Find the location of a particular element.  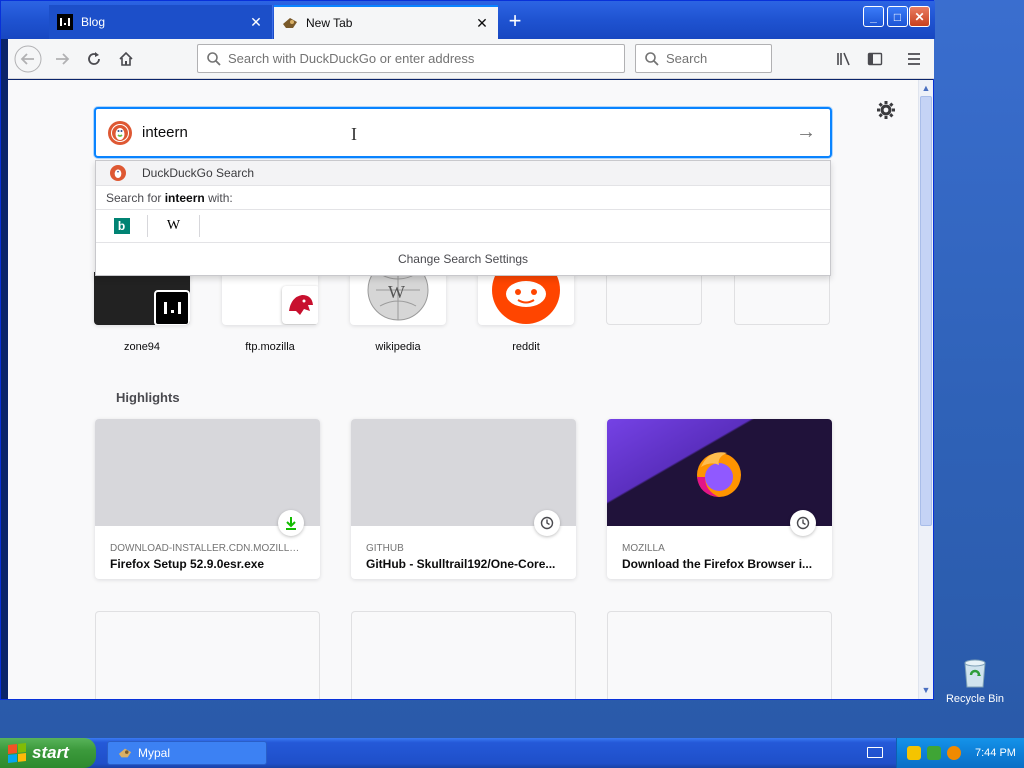

blog-favicon-icon is located at coordinates (65, 22).